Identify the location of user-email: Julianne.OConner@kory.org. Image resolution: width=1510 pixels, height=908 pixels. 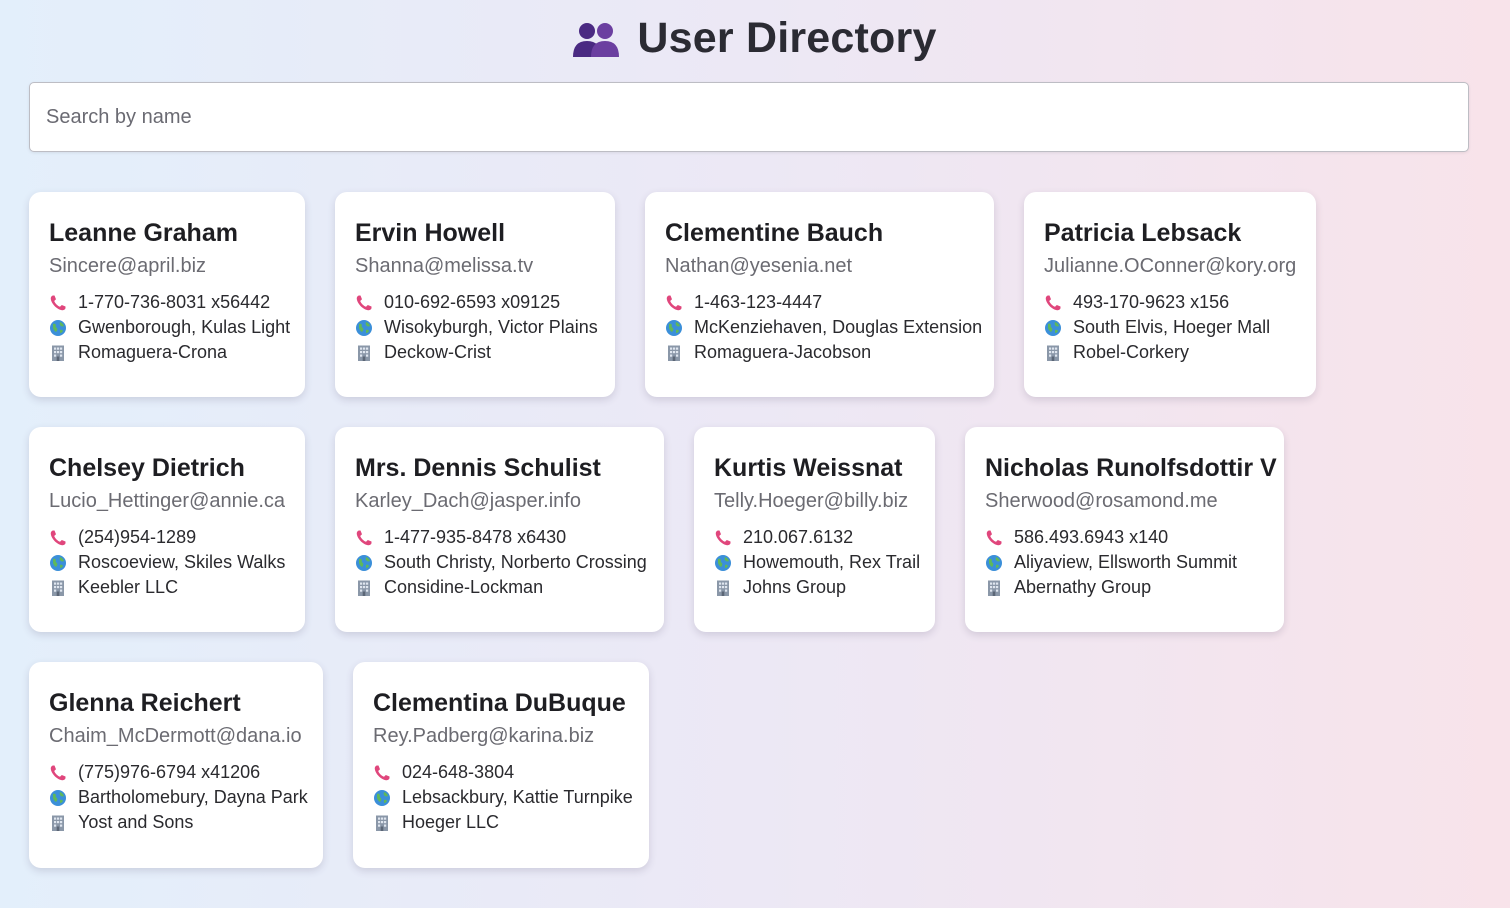
(1170, 266).